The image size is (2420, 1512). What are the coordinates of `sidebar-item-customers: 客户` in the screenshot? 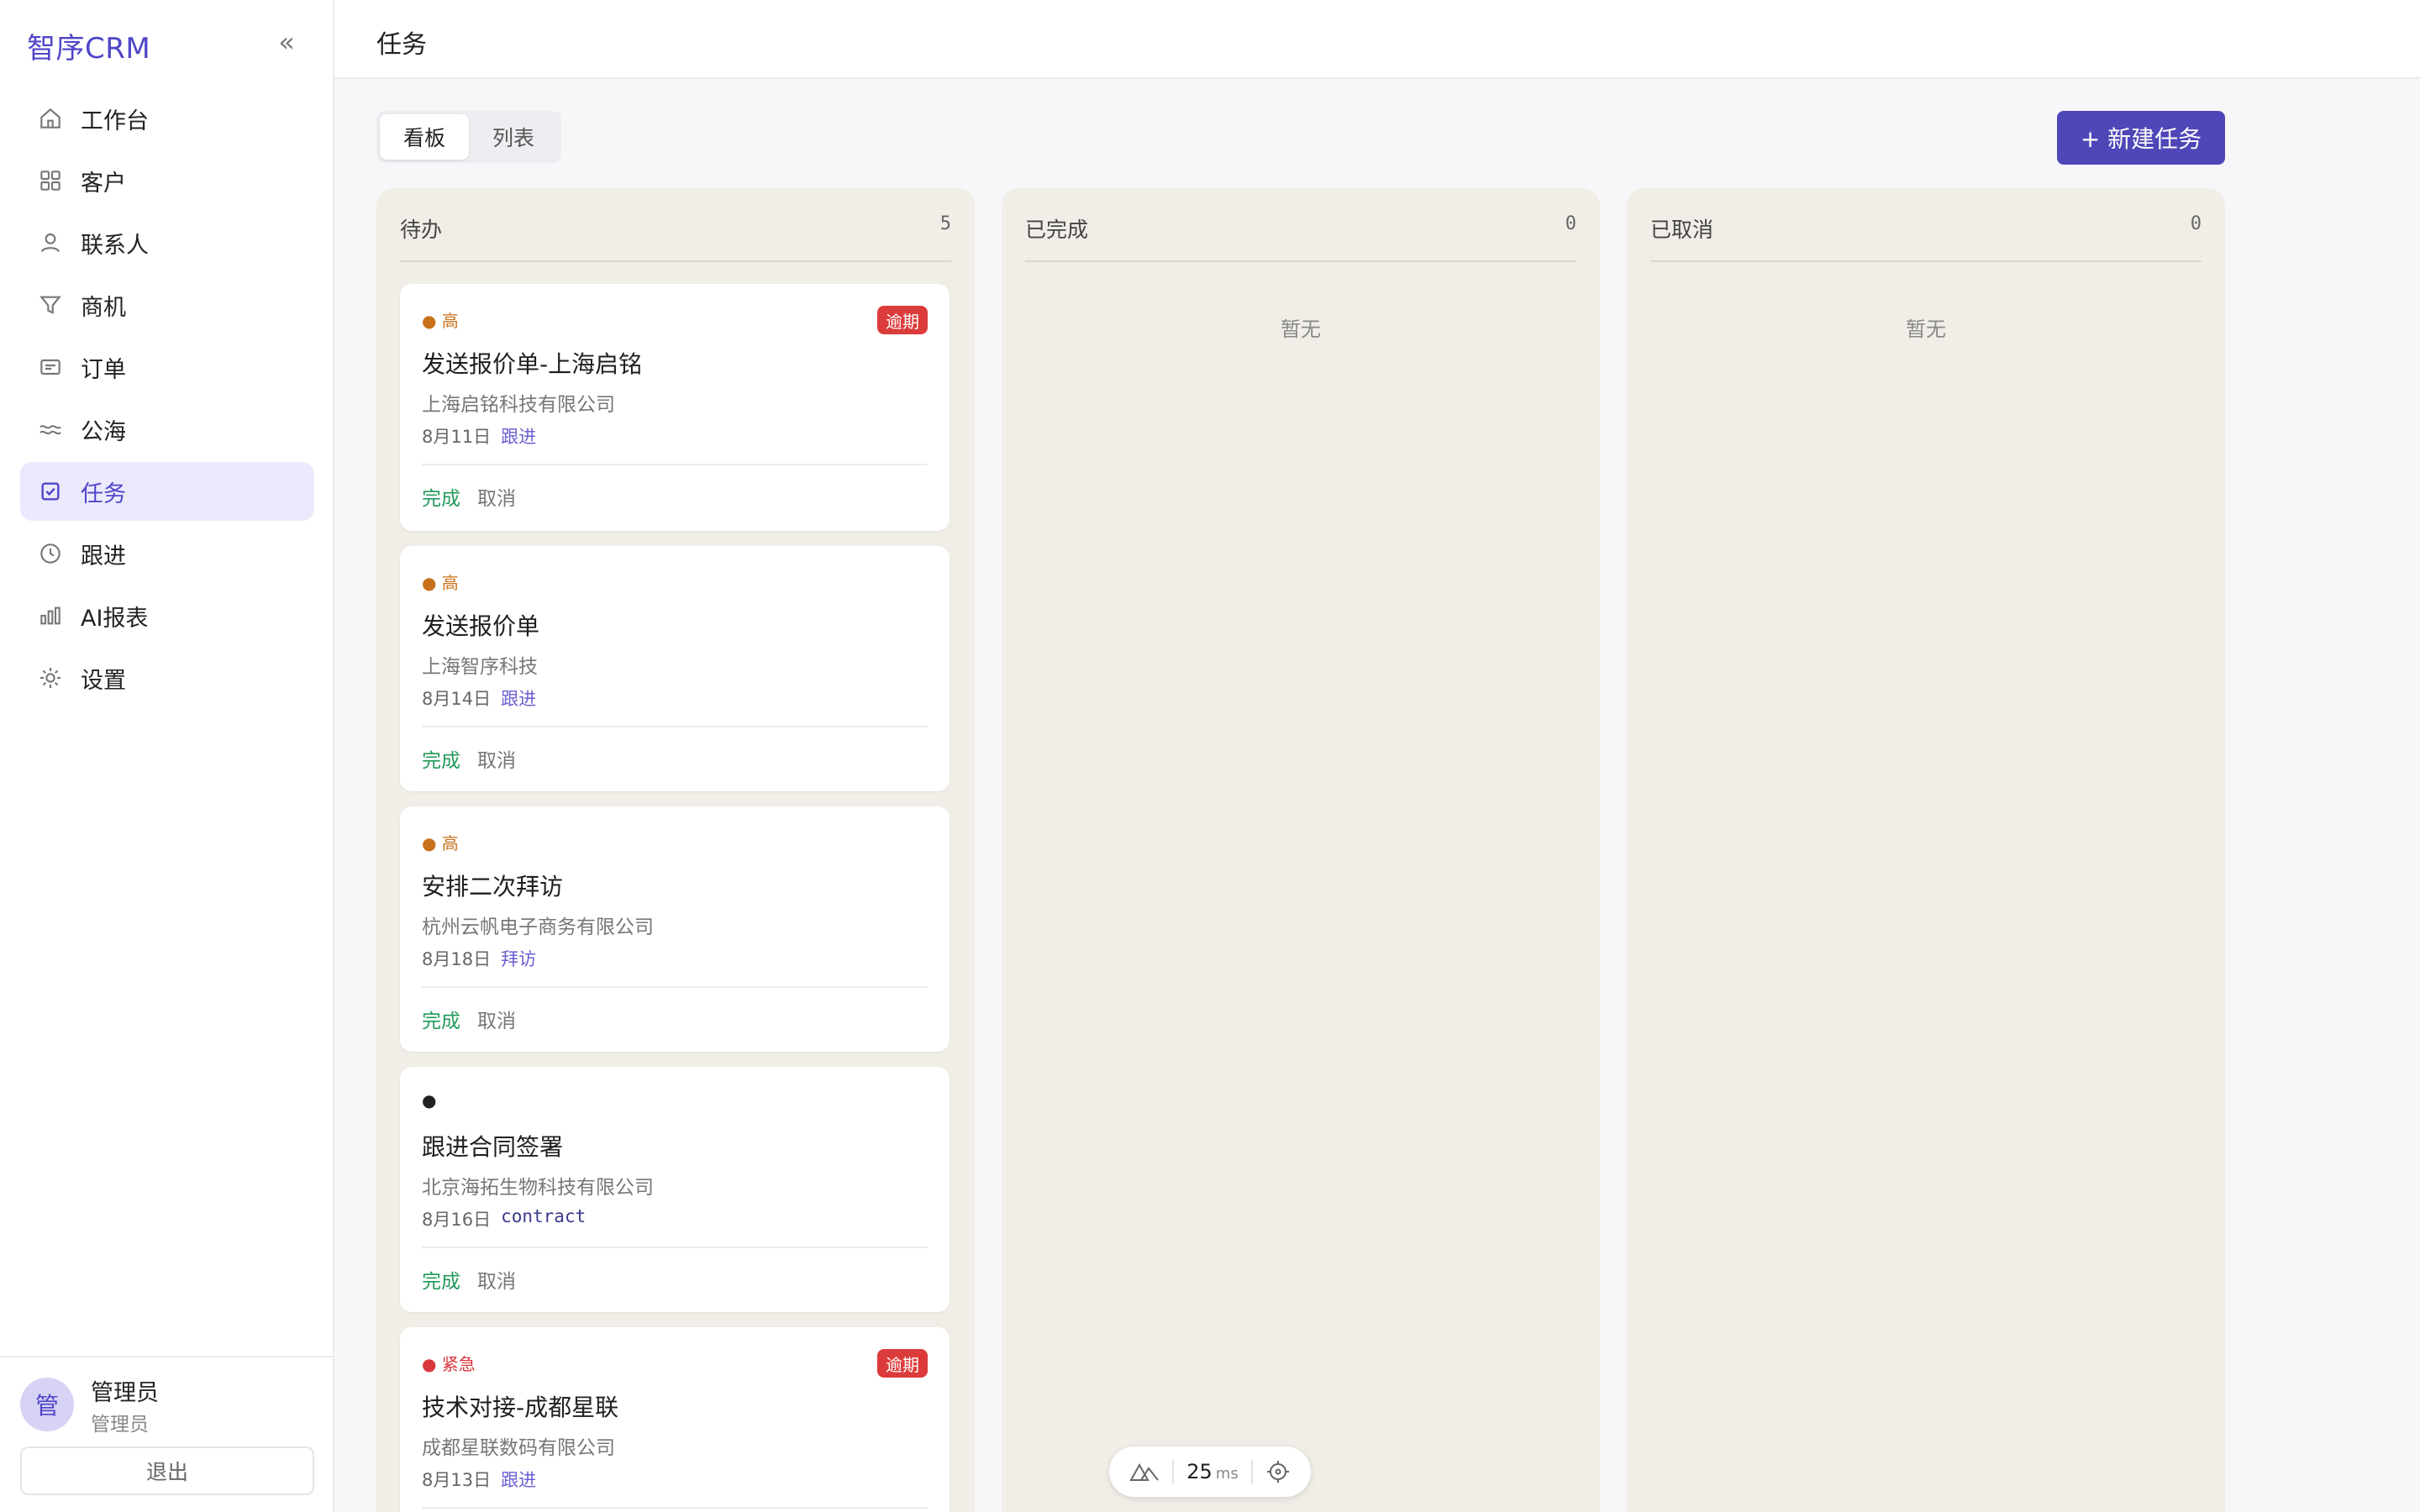 It's located at (167, 180).